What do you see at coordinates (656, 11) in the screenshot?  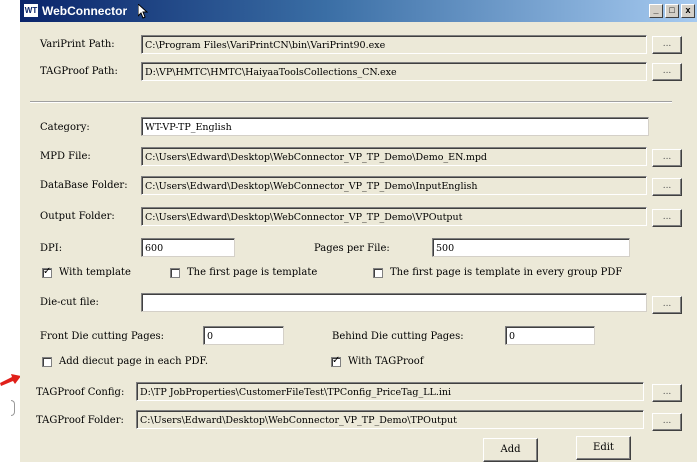 I see `minimize-button: _` at bounding box center [656, 11].